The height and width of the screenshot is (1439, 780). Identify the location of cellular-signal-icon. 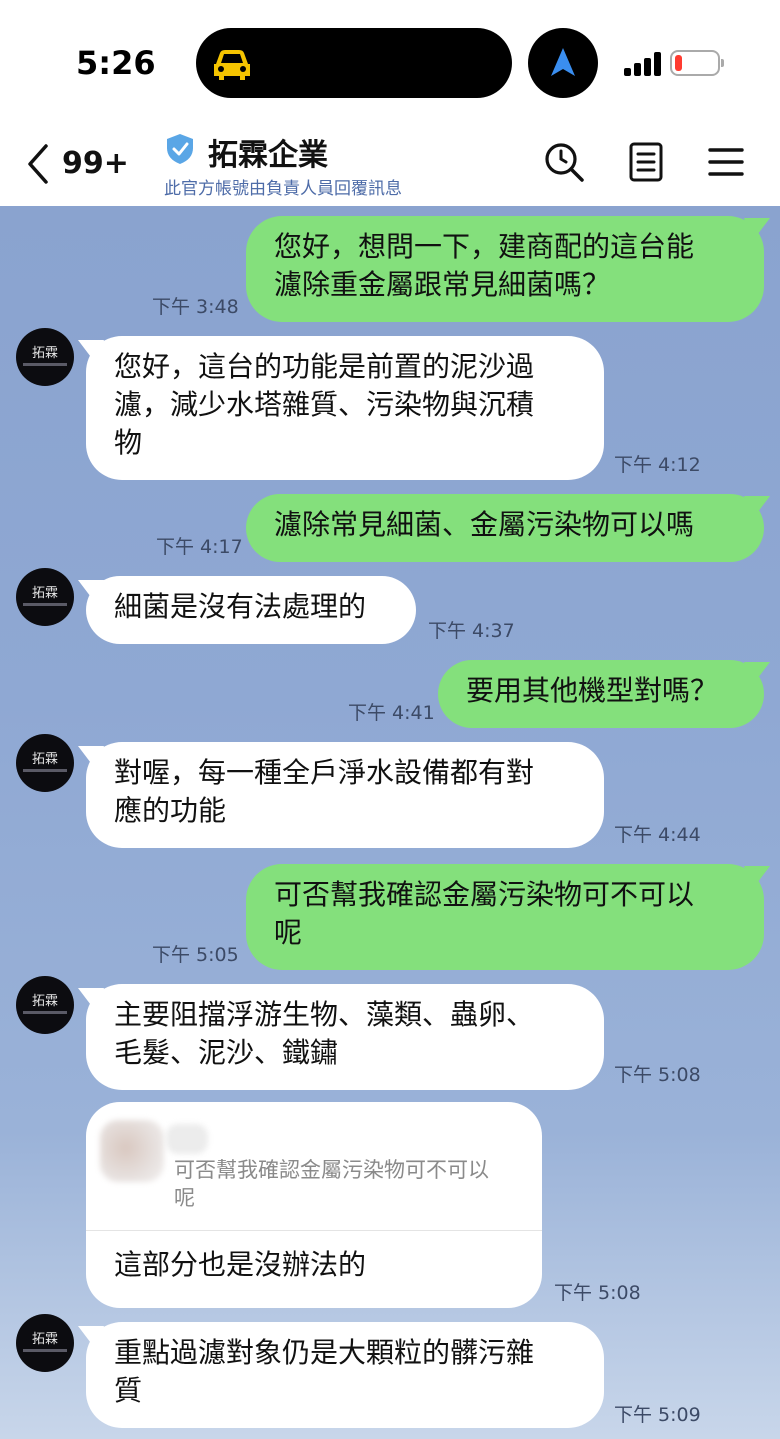
(643, 64).